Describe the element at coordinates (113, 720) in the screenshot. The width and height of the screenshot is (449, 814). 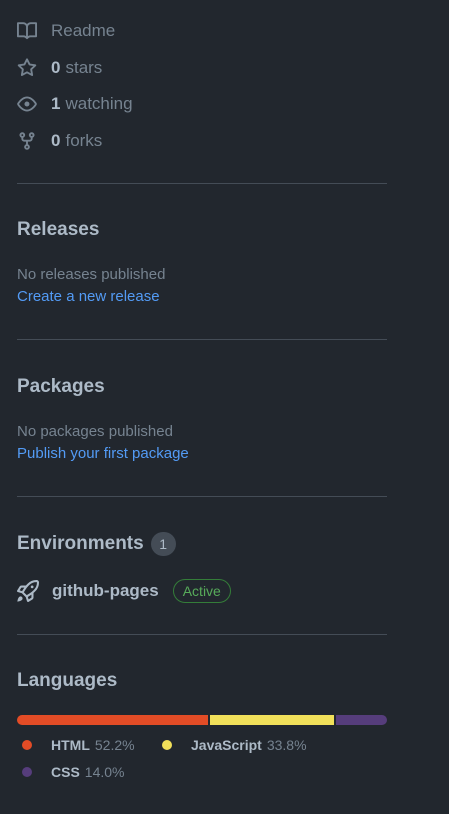
I see `language-bar-segment-html` at that location.